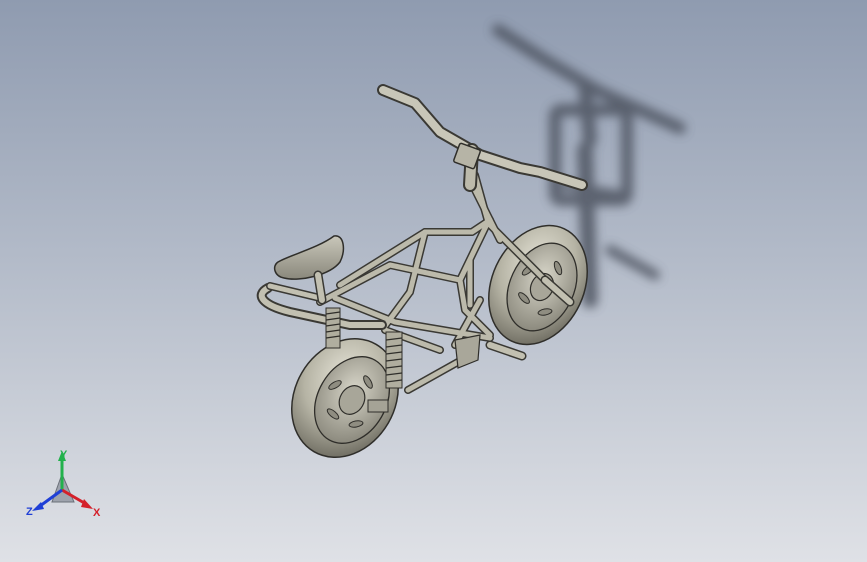  I want to click on coordinate-triad: Y X Z, so click(63, 484).